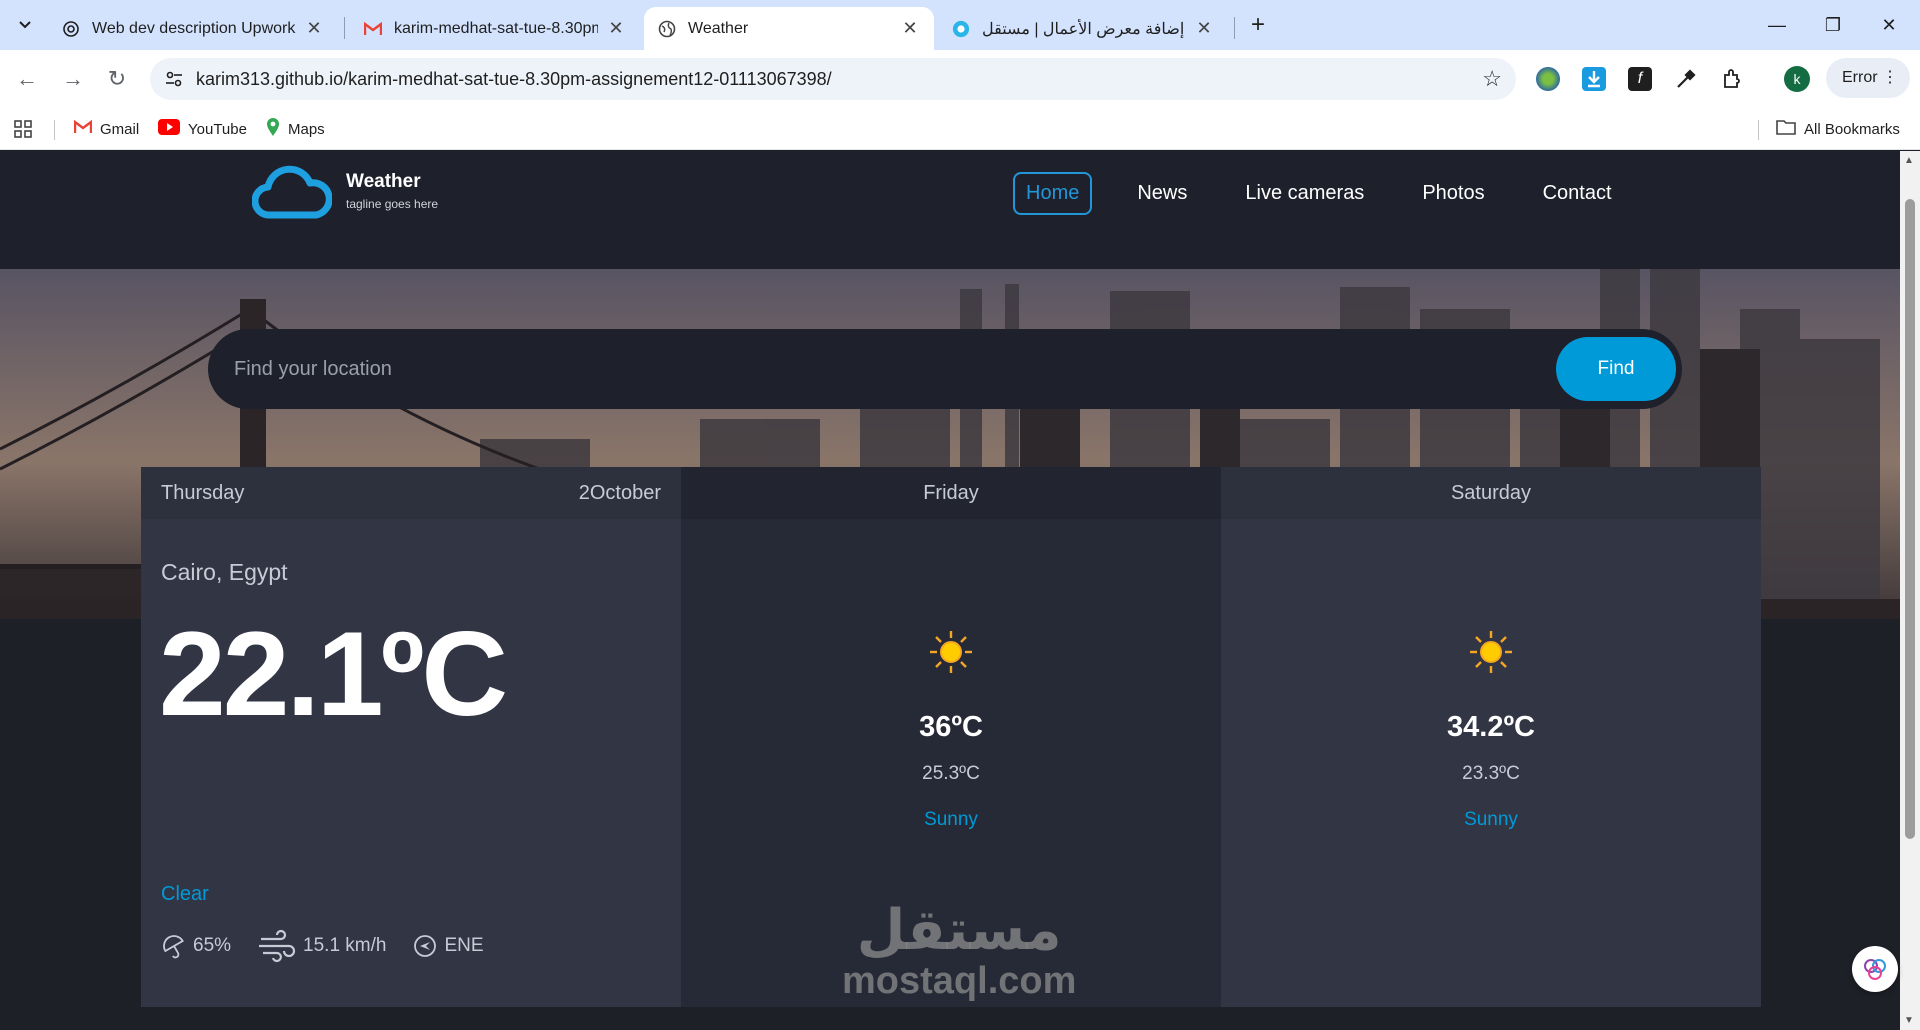  Describe the element at coordinates (73, 79) in the screenshot. I see `forward-button: →` at that location.